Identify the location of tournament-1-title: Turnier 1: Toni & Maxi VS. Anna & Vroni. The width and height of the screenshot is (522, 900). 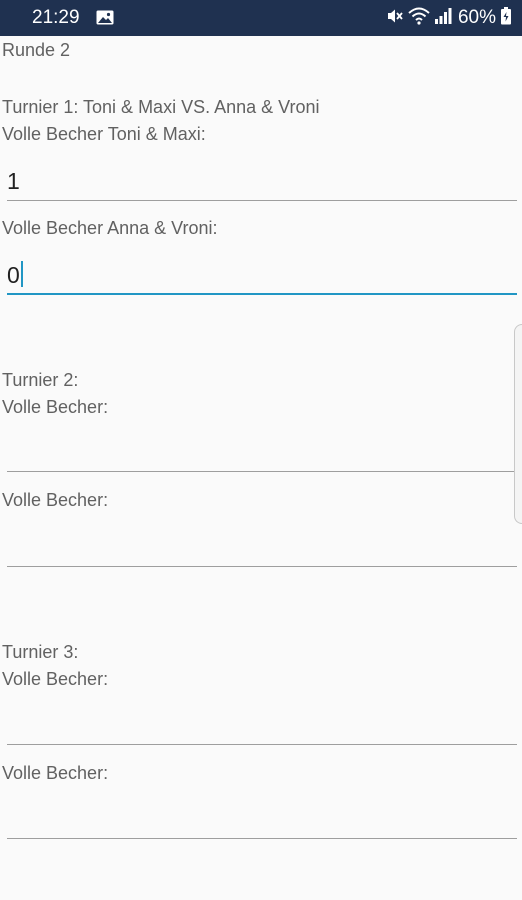
(161, 107).